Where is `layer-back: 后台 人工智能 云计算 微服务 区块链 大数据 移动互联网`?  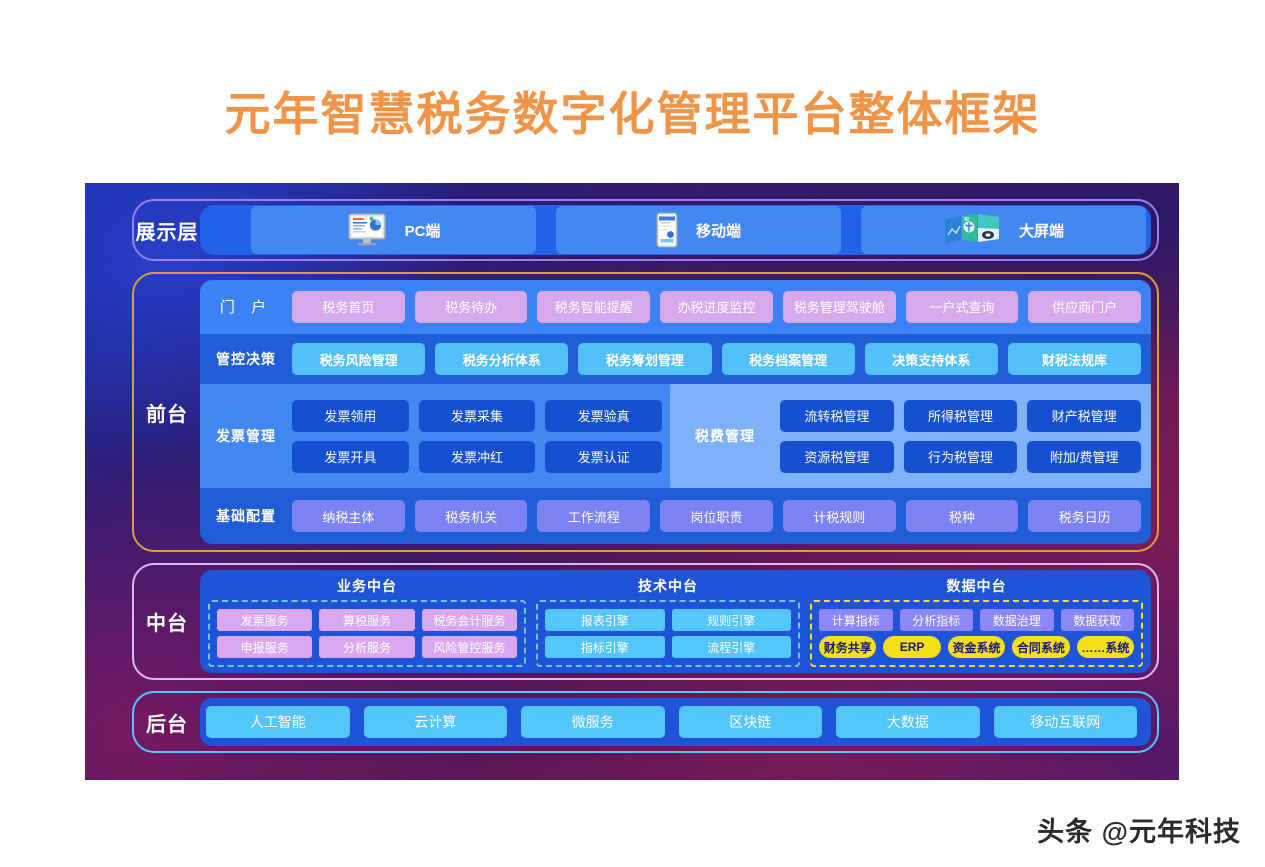
layer-back: 后台 人工智能 云计算 微服务 区块链 大数据 移动互联网 is located at coordinates (645, 722).